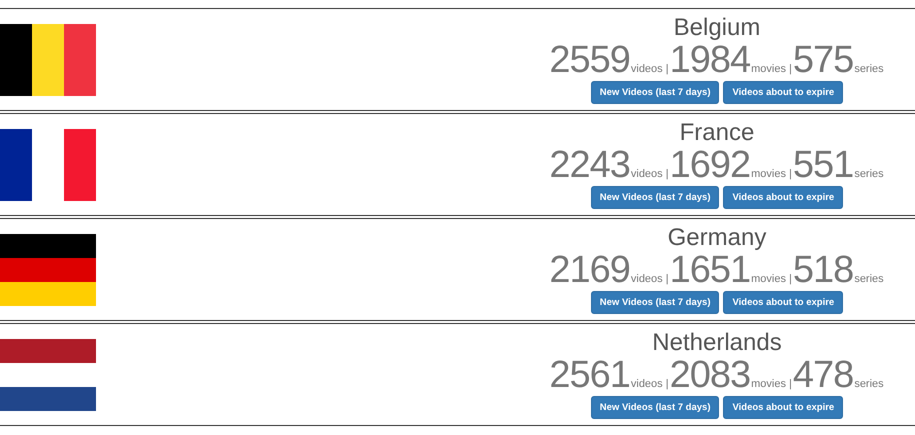 The width and height of the screenshot is (915, 435). Describe the element at coordinates (589, 270) in the screenshot. I see `count-value: 2169` at that location.